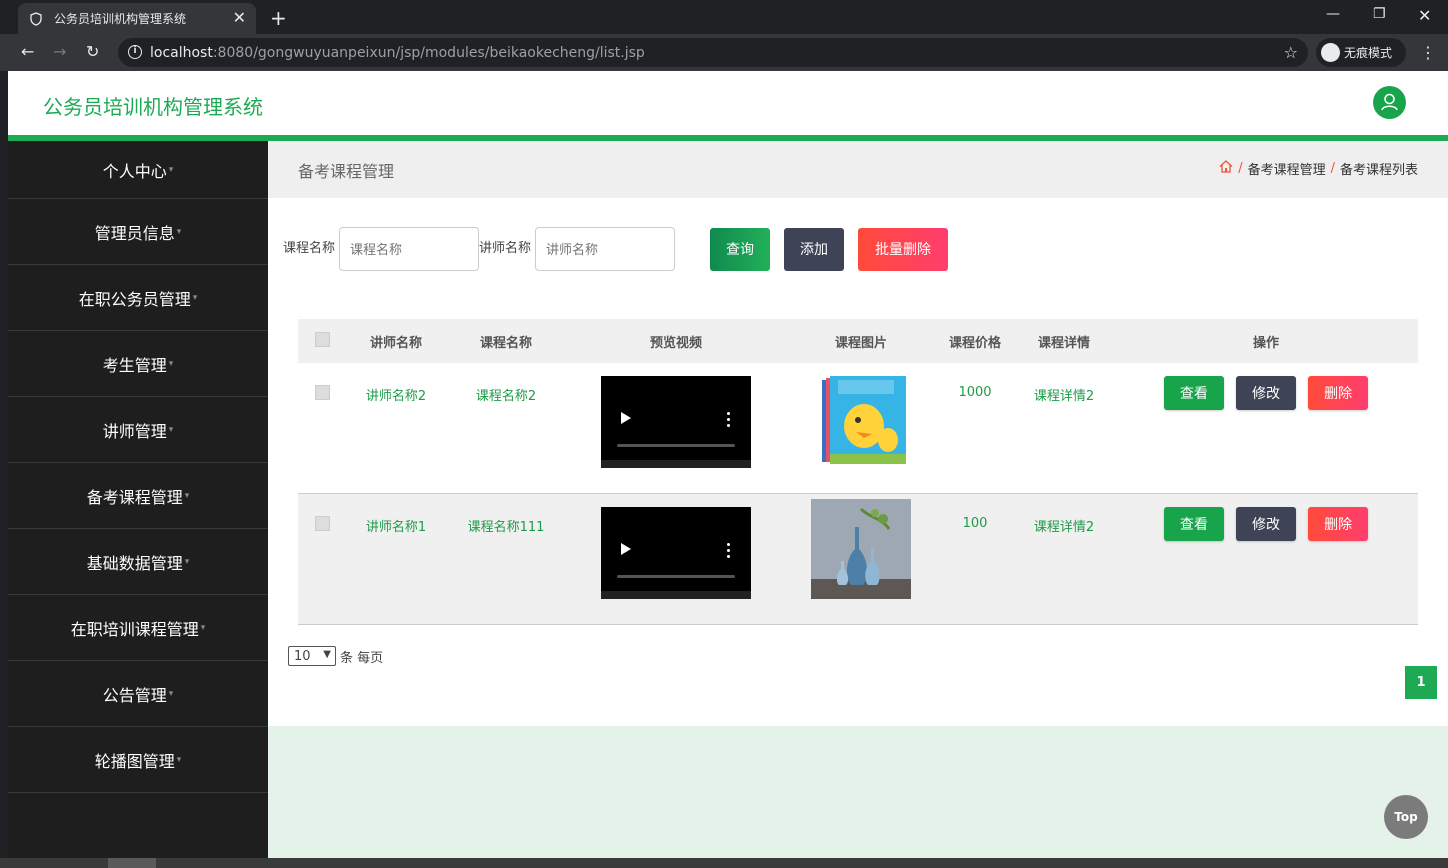 The image size is (1448, 868). I want to click on sidebar-item-personal-center: 个人中心 ▾, so click(138, 170).